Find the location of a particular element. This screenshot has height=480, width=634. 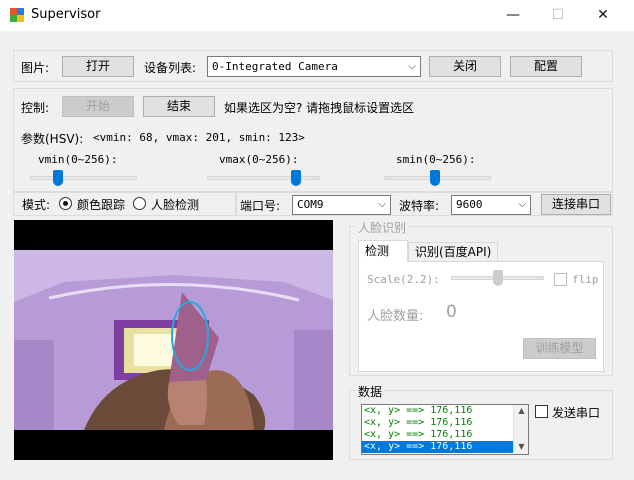

maximize-button: ☐ is located at coordinates (558, 15).